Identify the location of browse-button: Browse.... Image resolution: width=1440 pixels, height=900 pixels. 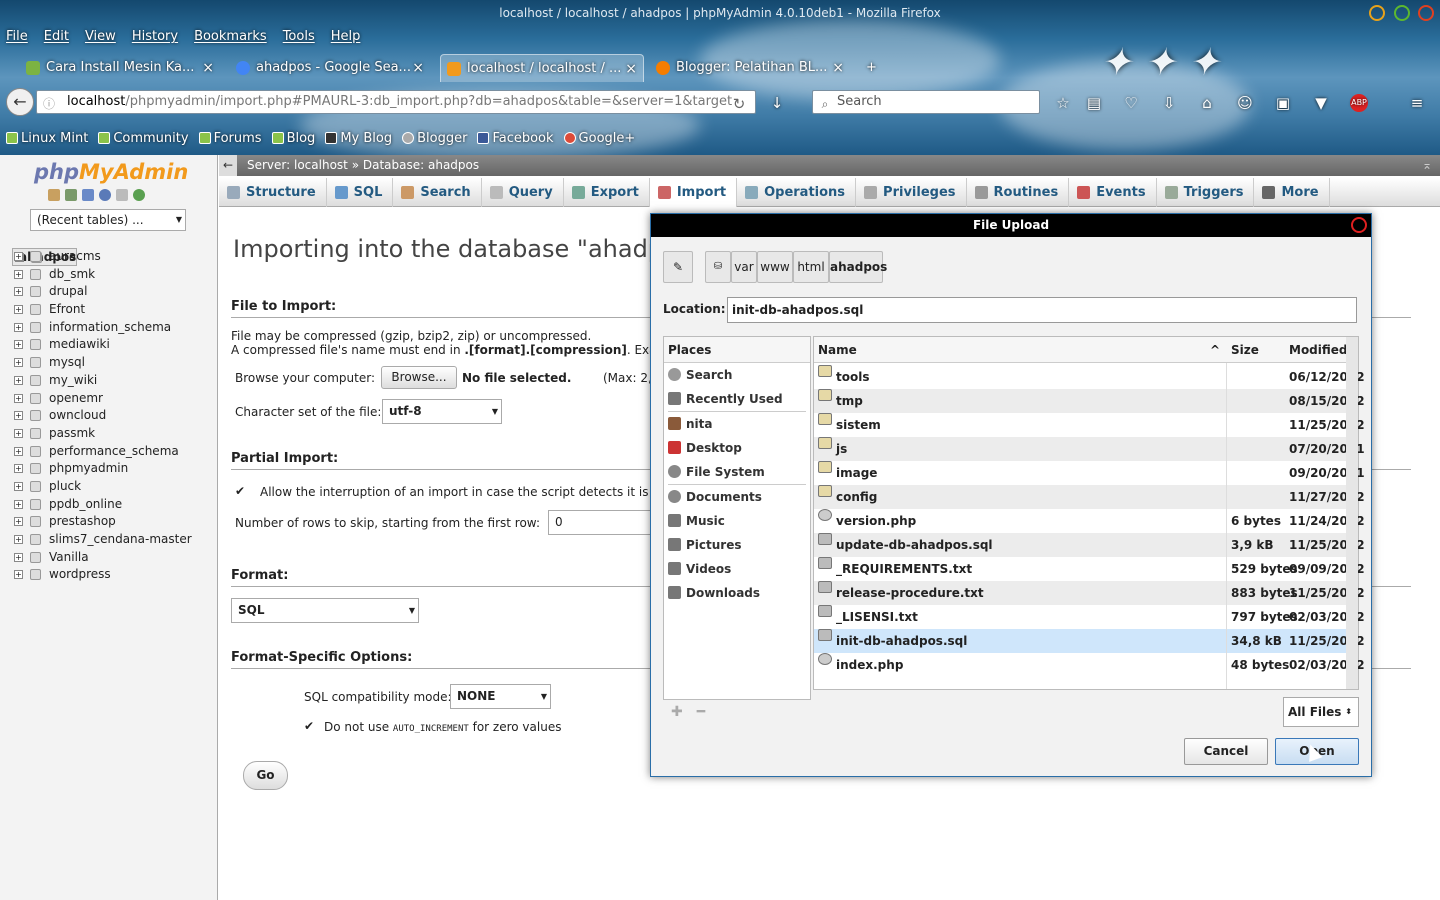
(419, 377).